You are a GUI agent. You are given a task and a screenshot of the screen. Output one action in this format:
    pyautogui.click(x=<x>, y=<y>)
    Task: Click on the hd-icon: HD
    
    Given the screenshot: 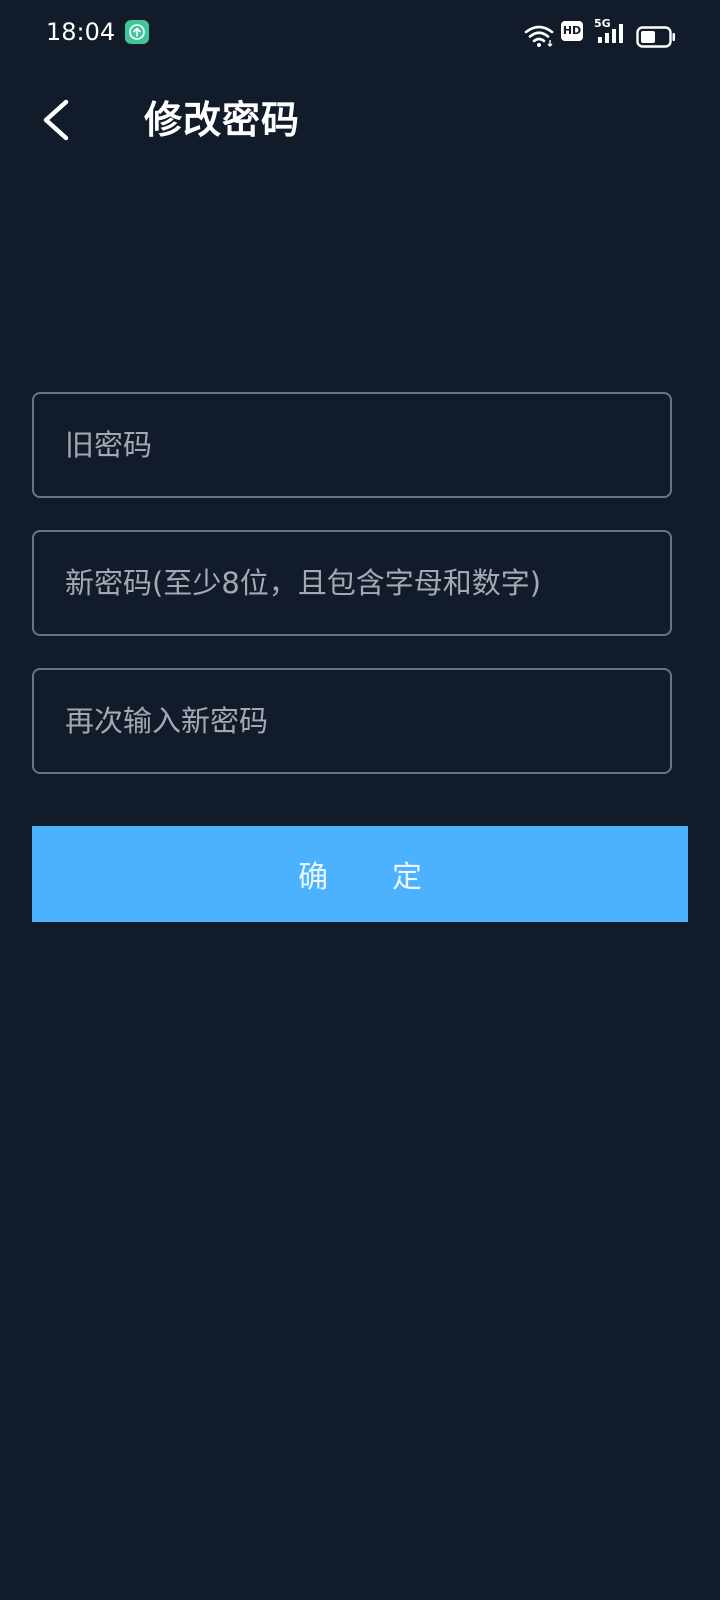 What is the action you would take?
    pyautogui.click(x=572, y=31)
    